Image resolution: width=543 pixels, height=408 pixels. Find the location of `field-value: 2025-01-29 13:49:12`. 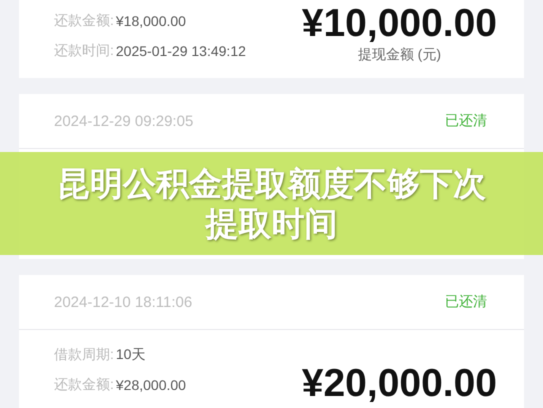

field-value: 2025-01-29 13:49:12 is located at coordinates (181, 51).